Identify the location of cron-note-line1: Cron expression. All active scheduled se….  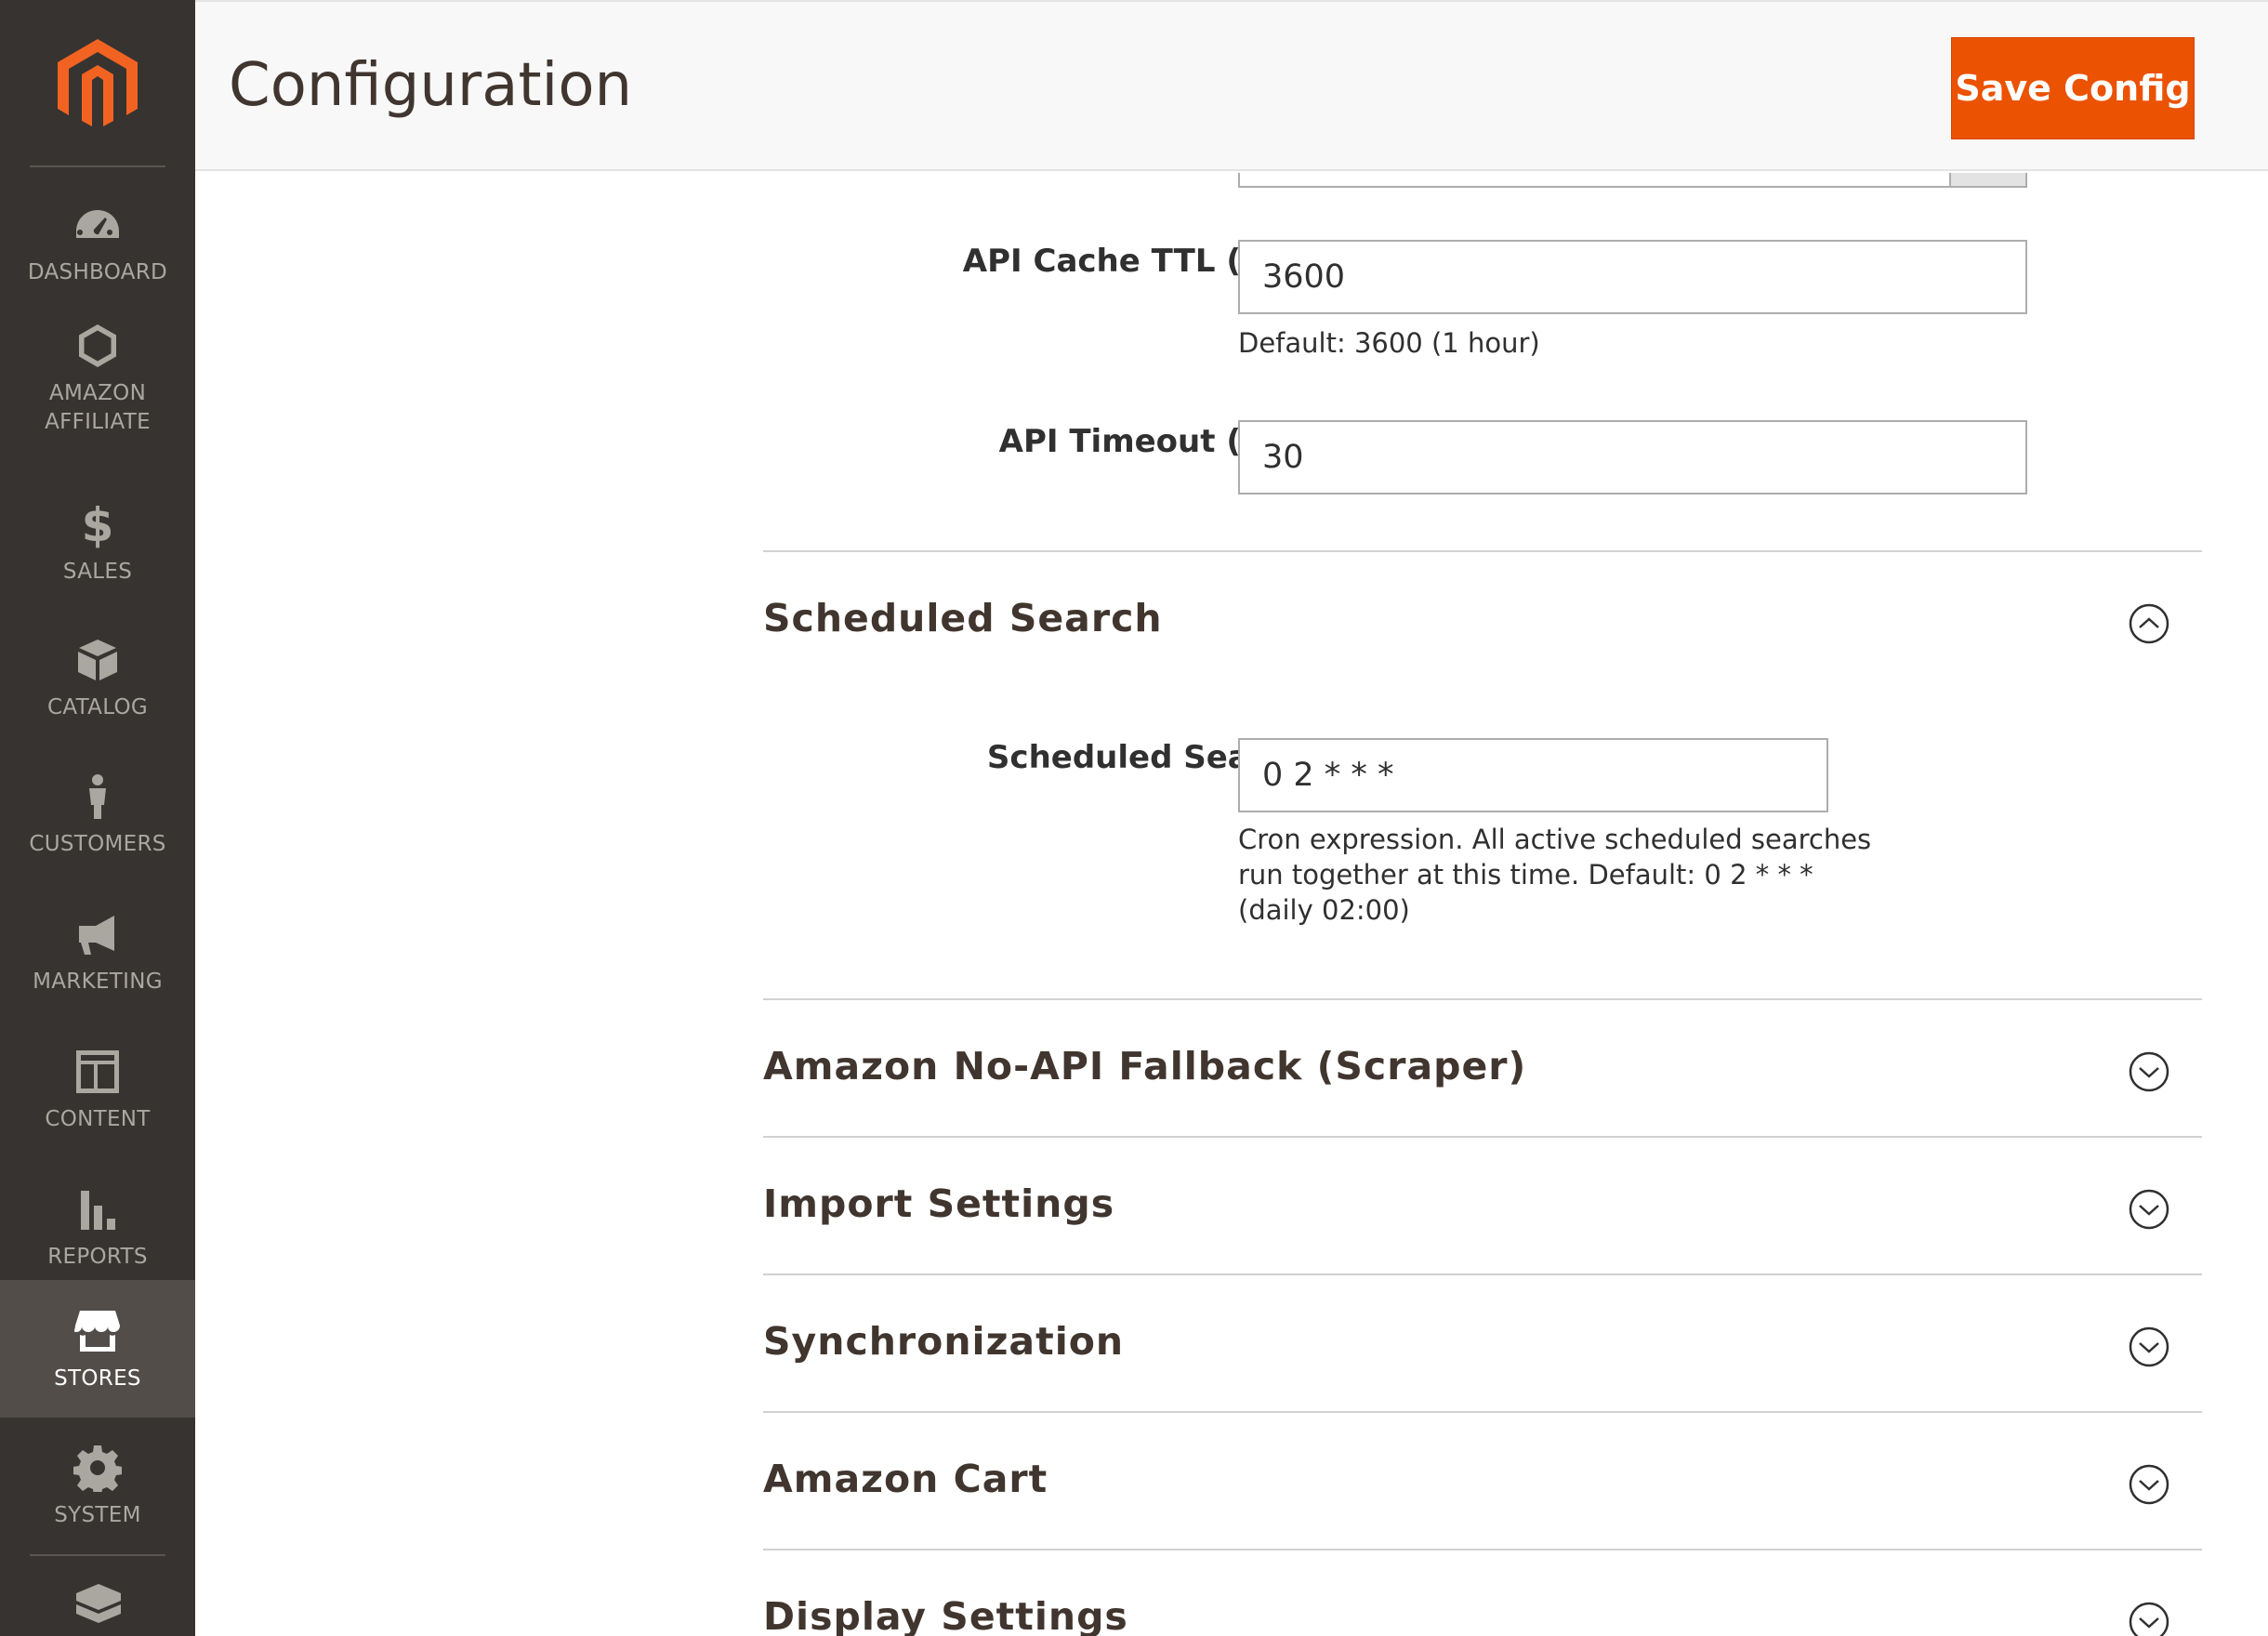
(1555, 839).